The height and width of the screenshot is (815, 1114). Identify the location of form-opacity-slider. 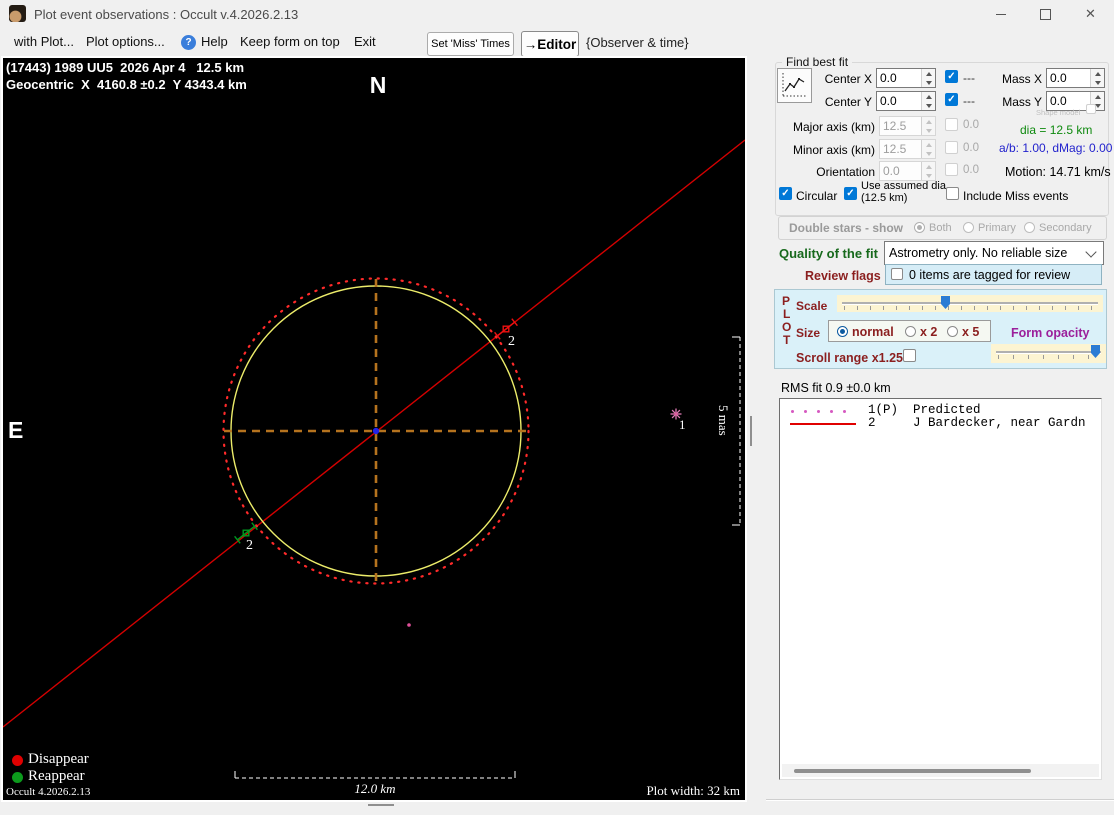
(1048, 353).